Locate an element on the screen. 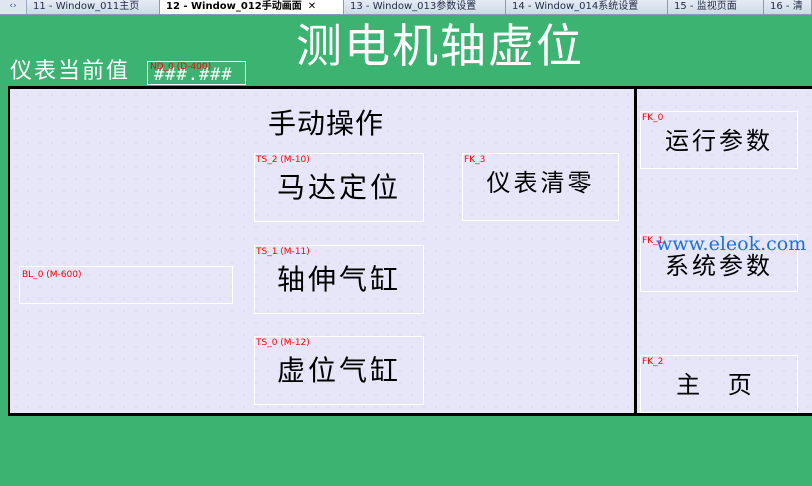 The height and width of the screenshot is (486, 812). tab-label: 16 - 清 is located at coordinates (786, 6).